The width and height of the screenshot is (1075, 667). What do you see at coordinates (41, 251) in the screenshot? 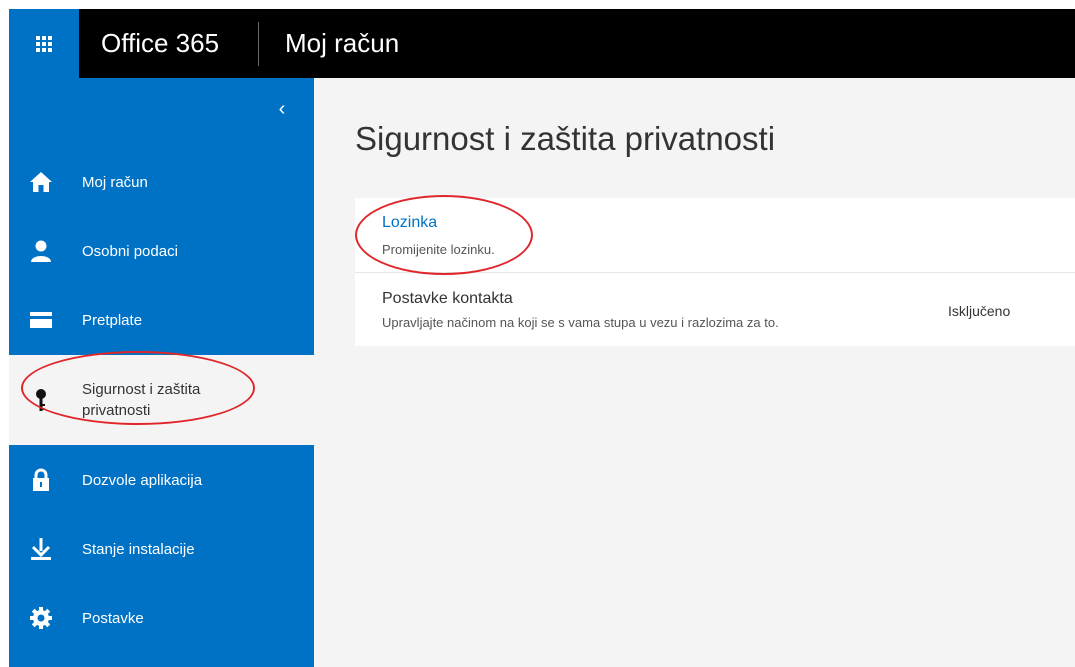
I see `person-icon` at bounding box center [41, 251].